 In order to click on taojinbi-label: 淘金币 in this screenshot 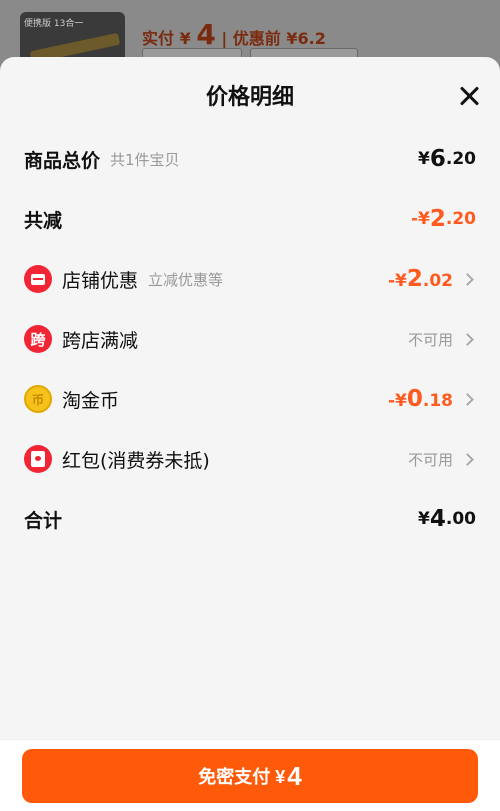, I will do `click(91, 400)`.